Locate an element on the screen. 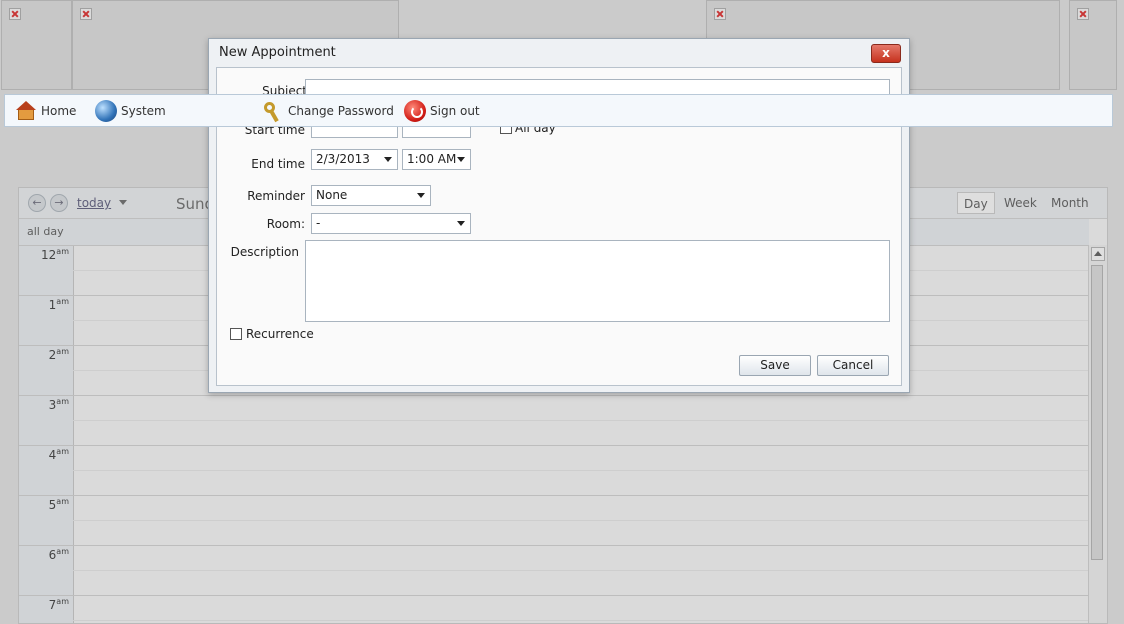  nav-change-password: Change Password is located at coordinates (328, 111).